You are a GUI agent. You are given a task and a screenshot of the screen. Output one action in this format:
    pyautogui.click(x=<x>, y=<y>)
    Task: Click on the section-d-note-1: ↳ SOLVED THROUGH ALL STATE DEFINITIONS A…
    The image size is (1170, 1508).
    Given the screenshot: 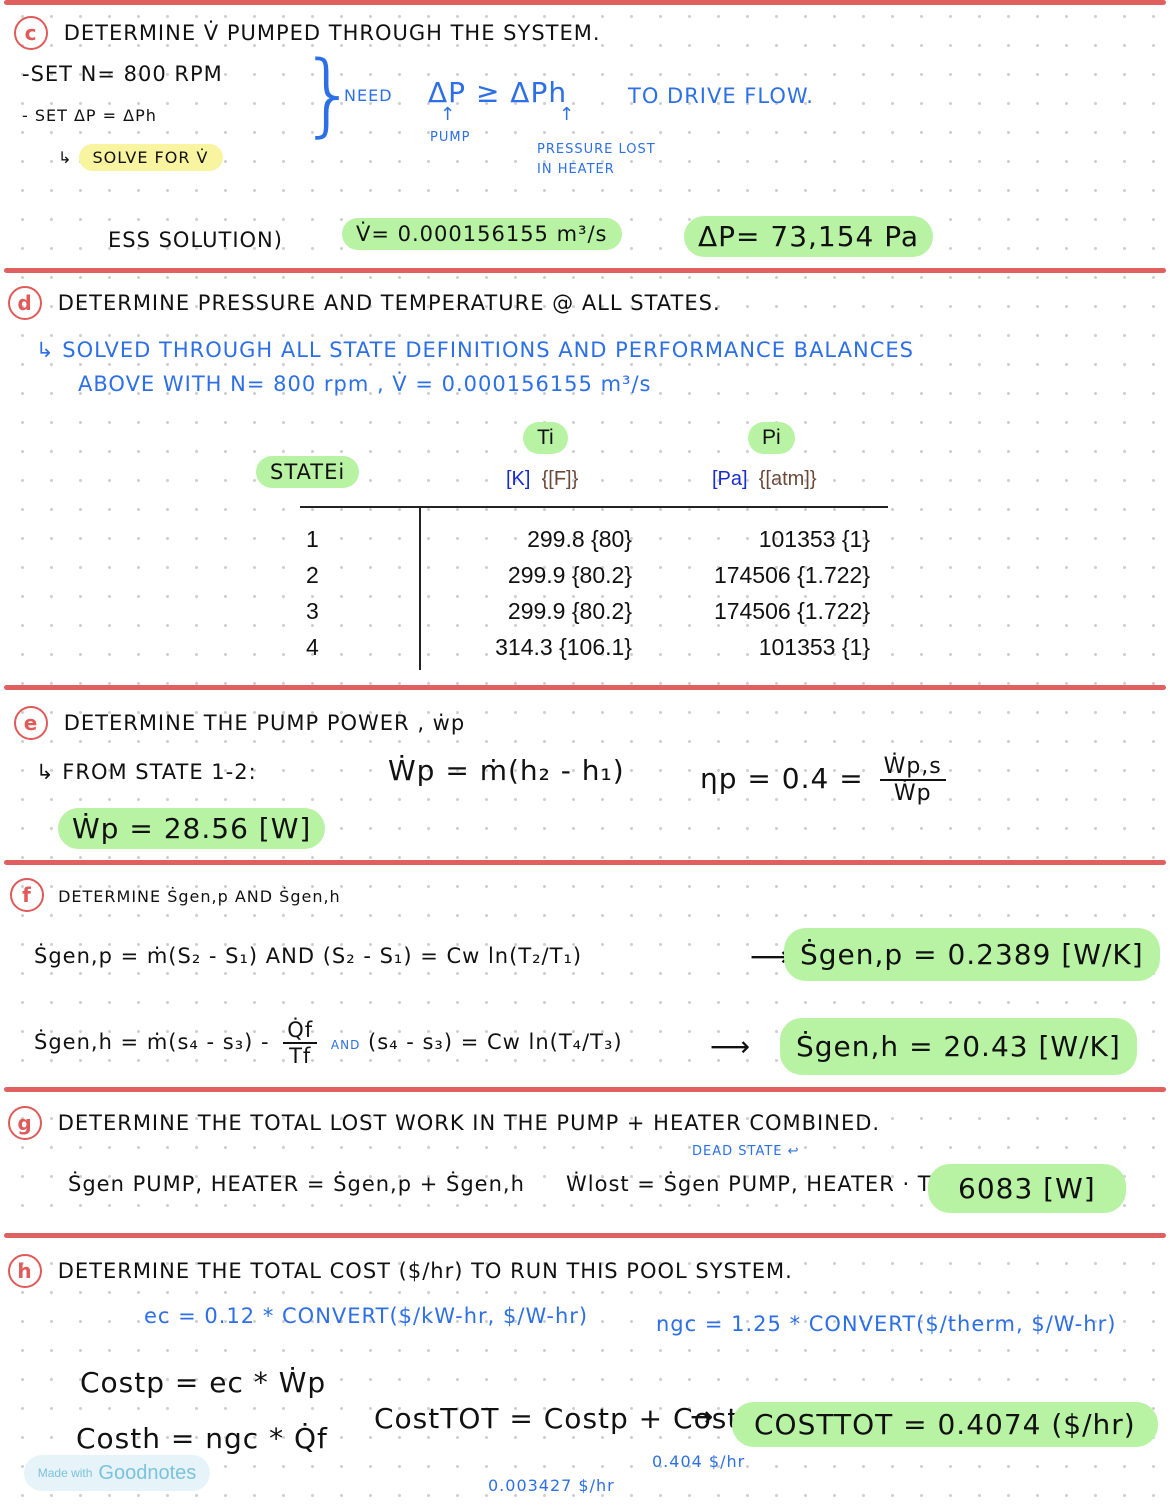 What is the action you would take?
    pyautogui.click(x=475, y=350)
    